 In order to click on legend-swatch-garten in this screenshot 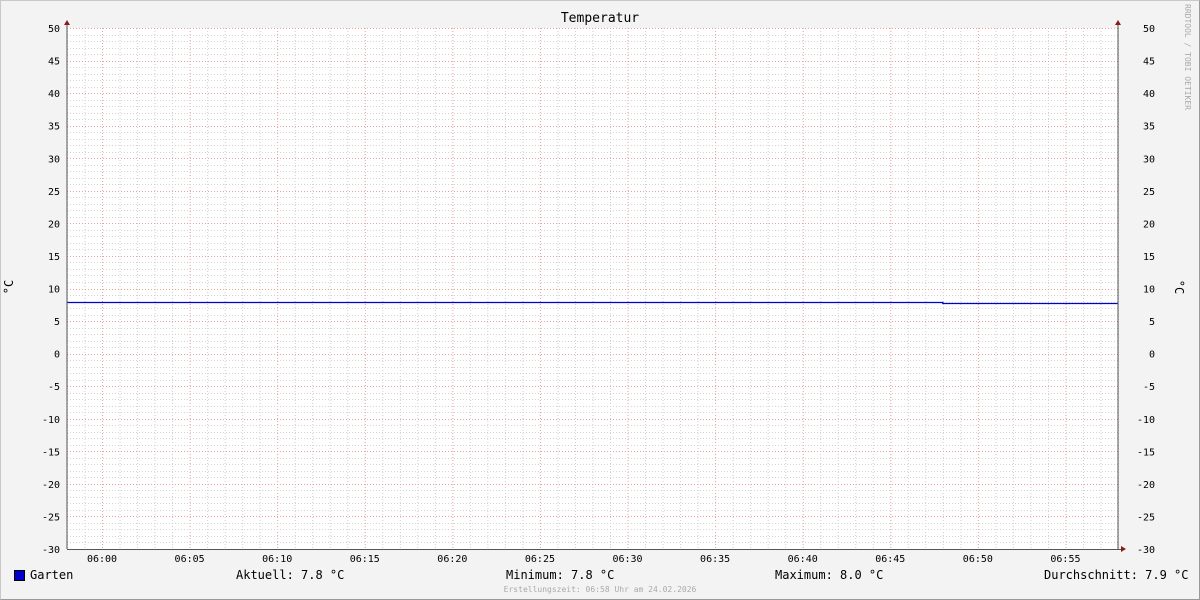, I will do `click(19, 575)`.